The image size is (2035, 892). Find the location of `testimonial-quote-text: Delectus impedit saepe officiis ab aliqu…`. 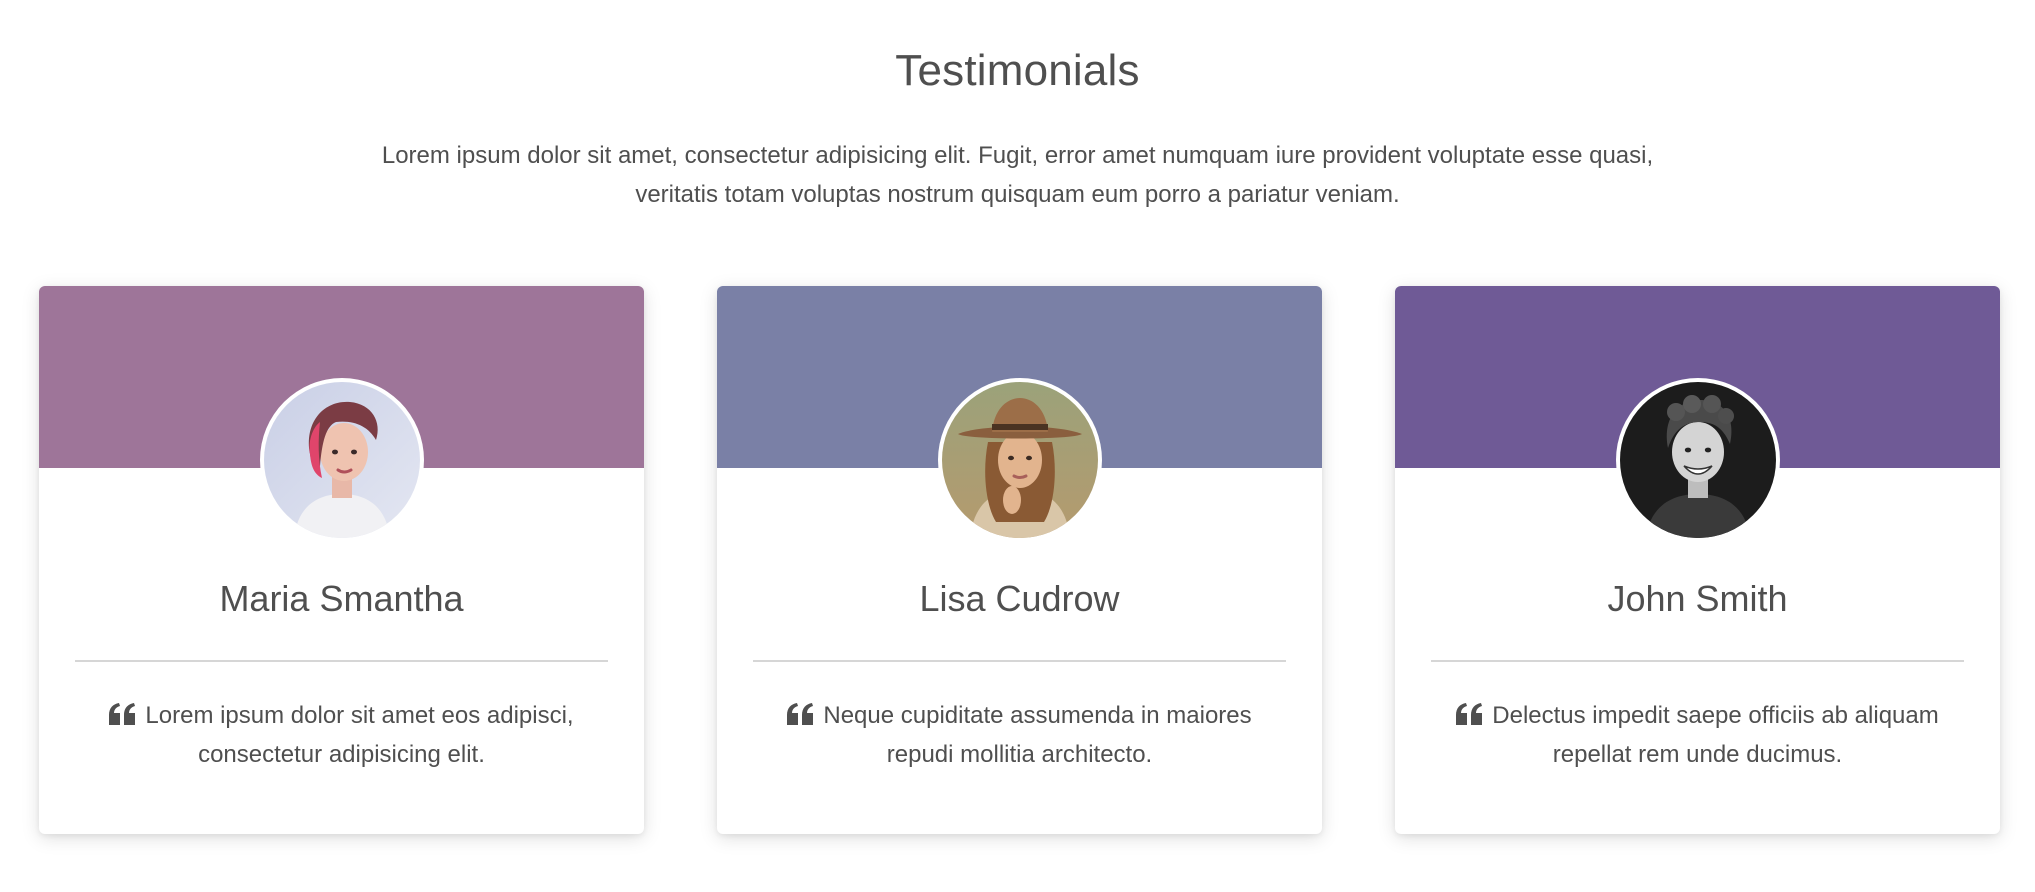

testimonial-quote-text: Delectus impedit saepe officiis ab aliqu… is located at coordinates (1715, 735).